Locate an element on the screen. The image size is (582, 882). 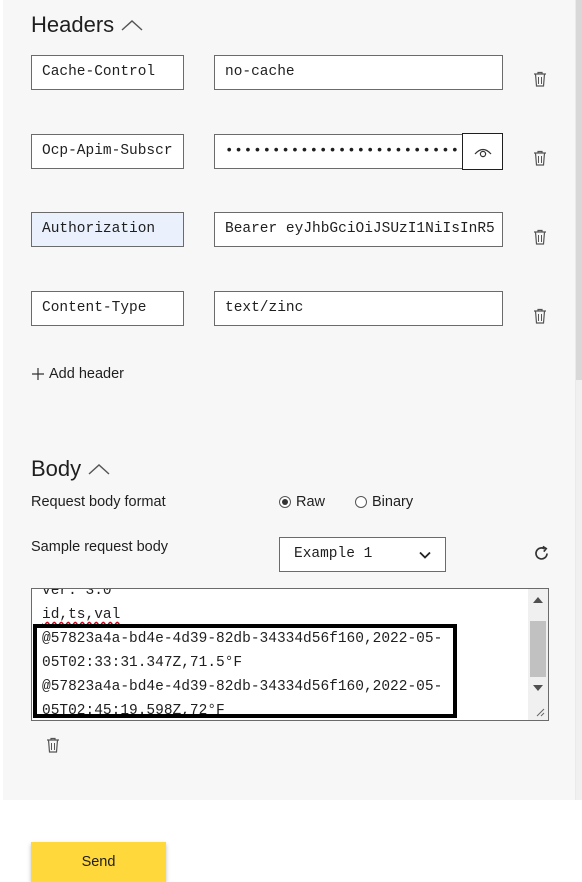
body-line: ver: 3.0 is located at coordinates (77, 593).